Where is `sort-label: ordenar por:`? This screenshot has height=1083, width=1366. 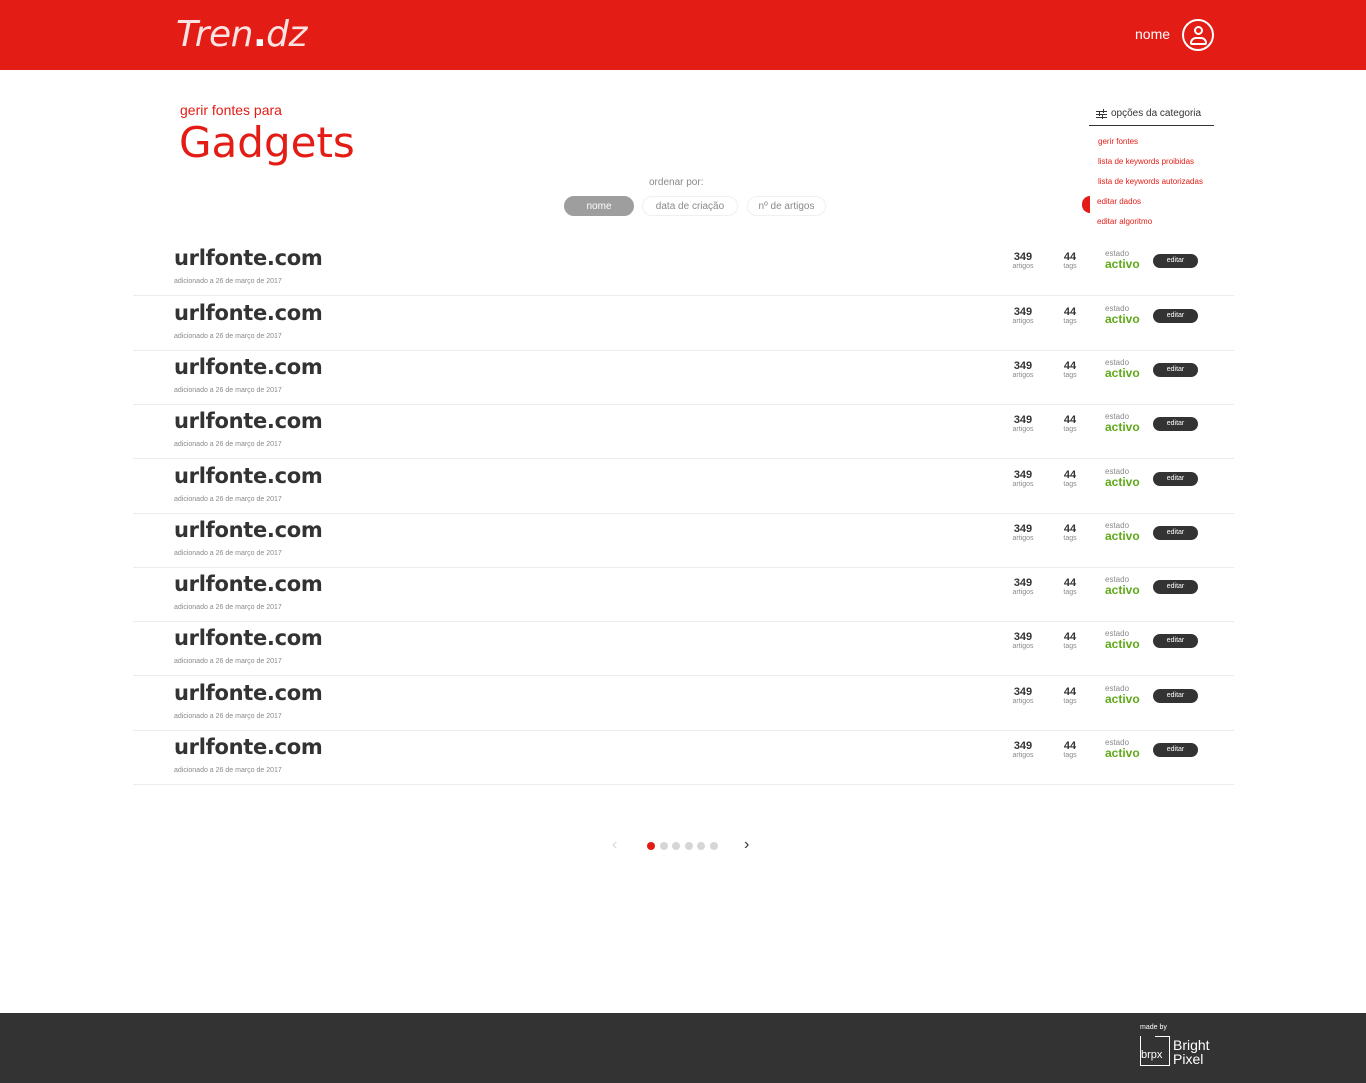
sort-label: ordenar por: is located at coordinates (676, 182).